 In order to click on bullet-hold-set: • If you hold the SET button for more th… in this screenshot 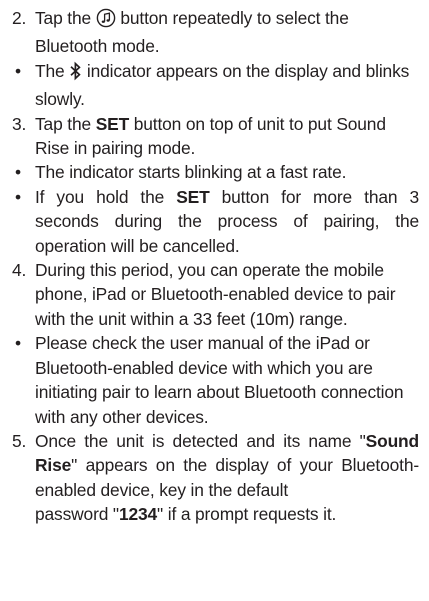, I will do `click(215, 221)`.